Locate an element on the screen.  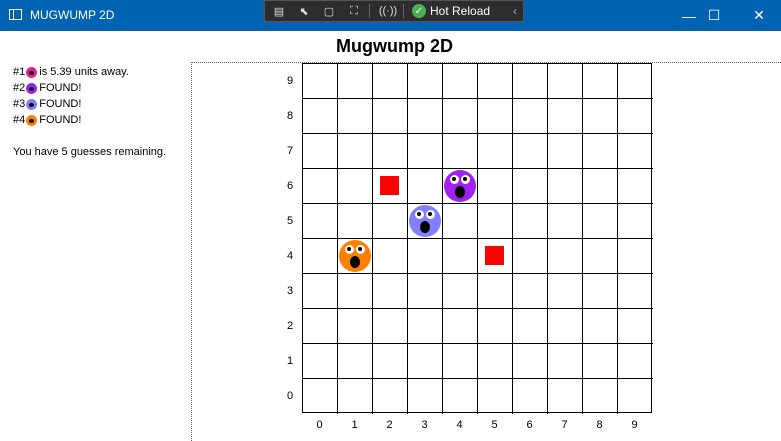
y-axis-label: 0 is located at coordinates (290, 395).